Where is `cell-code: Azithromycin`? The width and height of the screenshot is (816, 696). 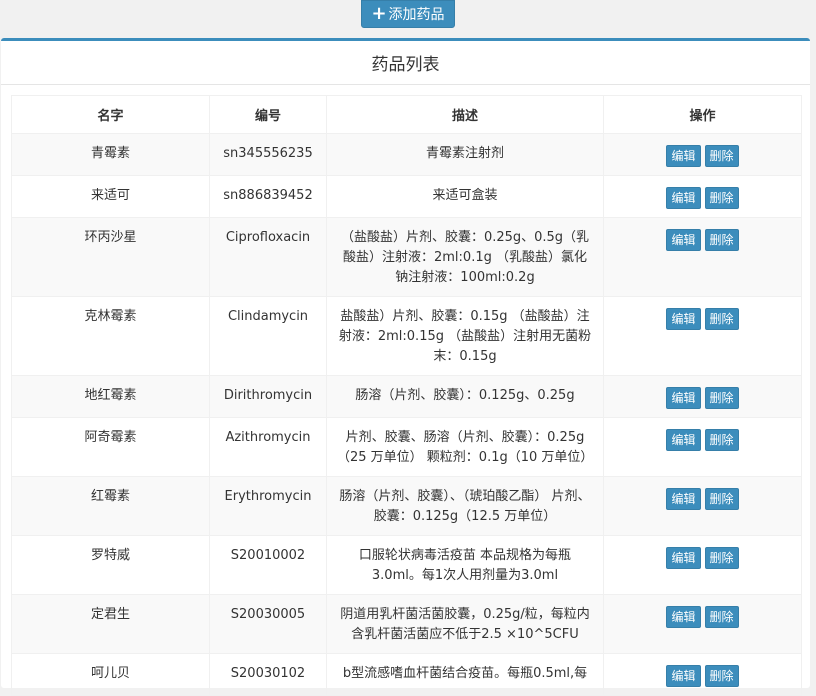
cell-code: Azithromycin is located at coordinates (268, 447).